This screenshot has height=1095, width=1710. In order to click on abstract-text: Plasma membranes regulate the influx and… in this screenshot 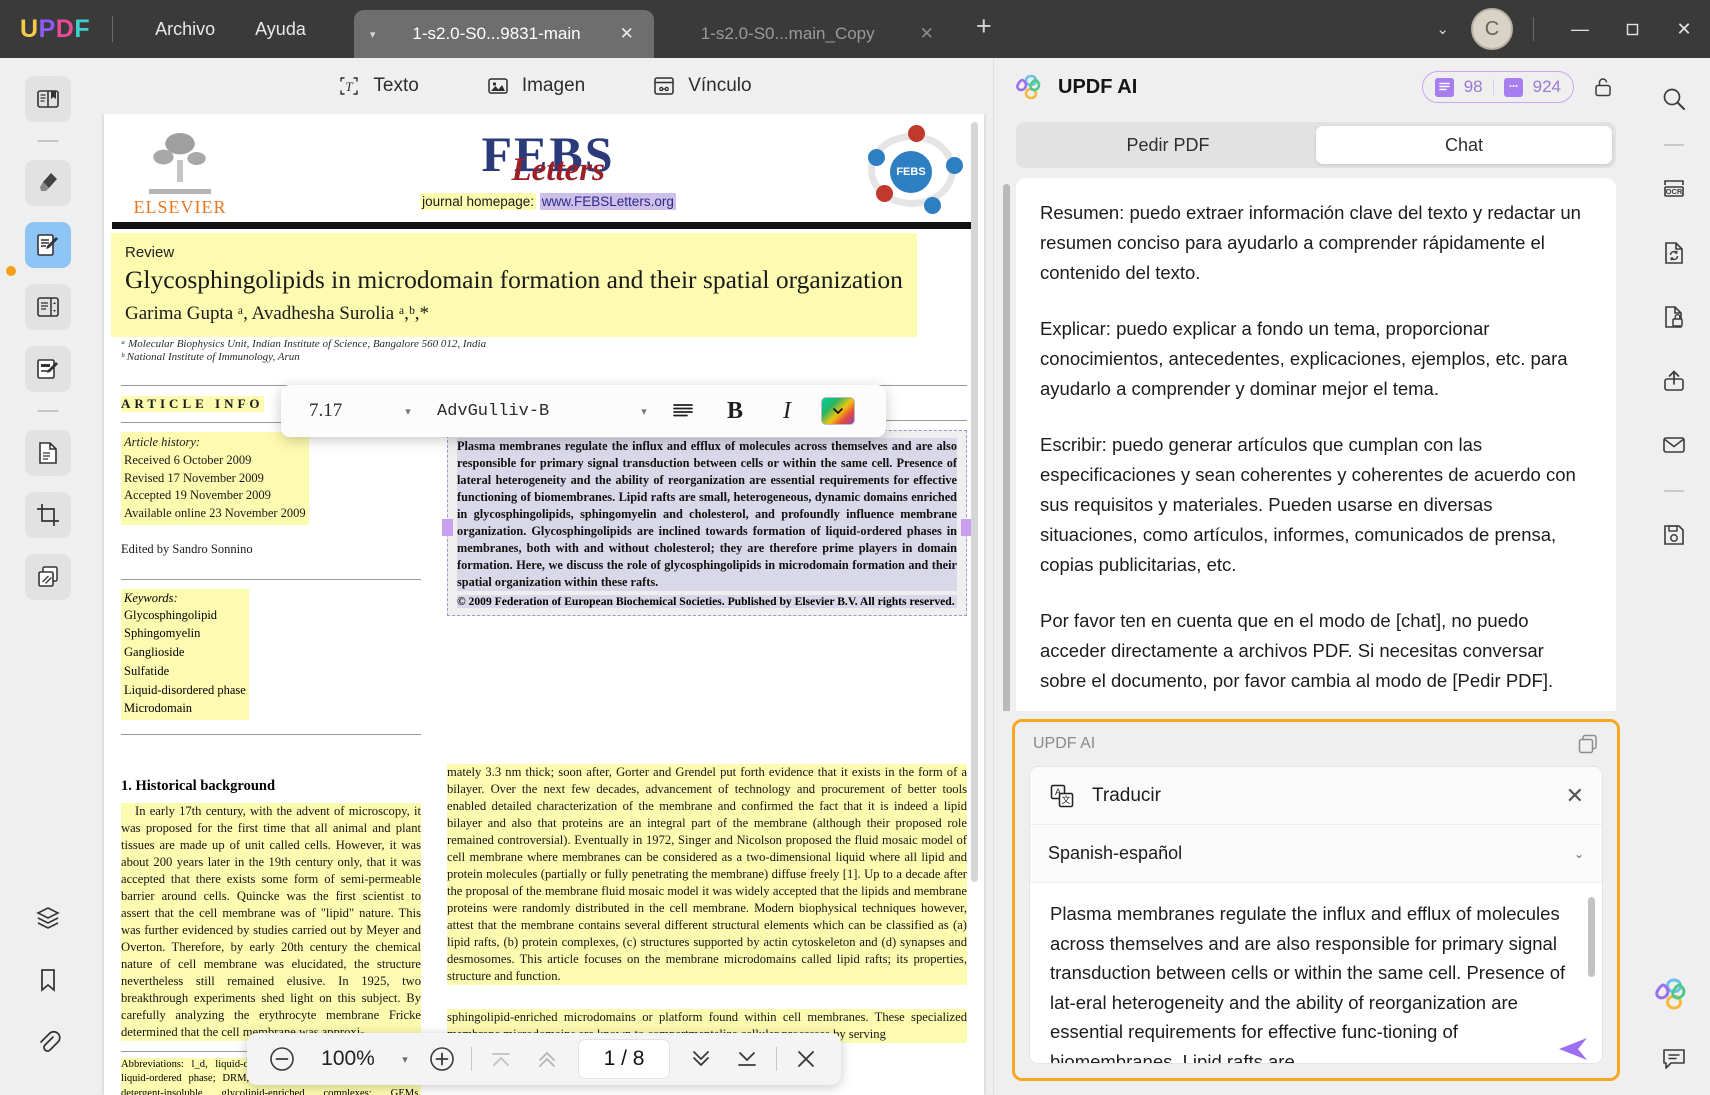, I will do `click(707, 514)`.